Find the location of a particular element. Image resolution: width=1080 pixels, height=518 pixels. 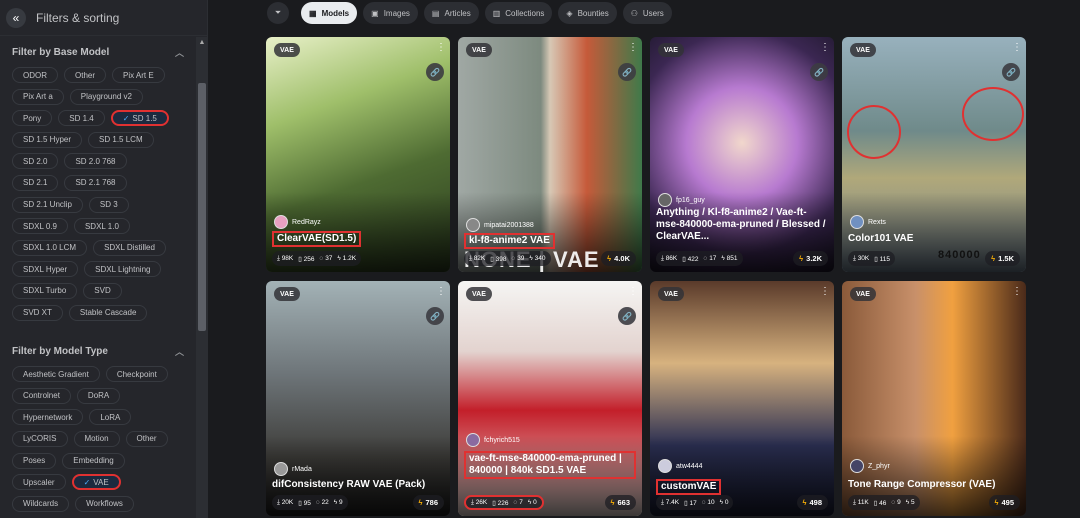

buzz-tip-button: ϟ 786 is located at coordinates (428, 502).